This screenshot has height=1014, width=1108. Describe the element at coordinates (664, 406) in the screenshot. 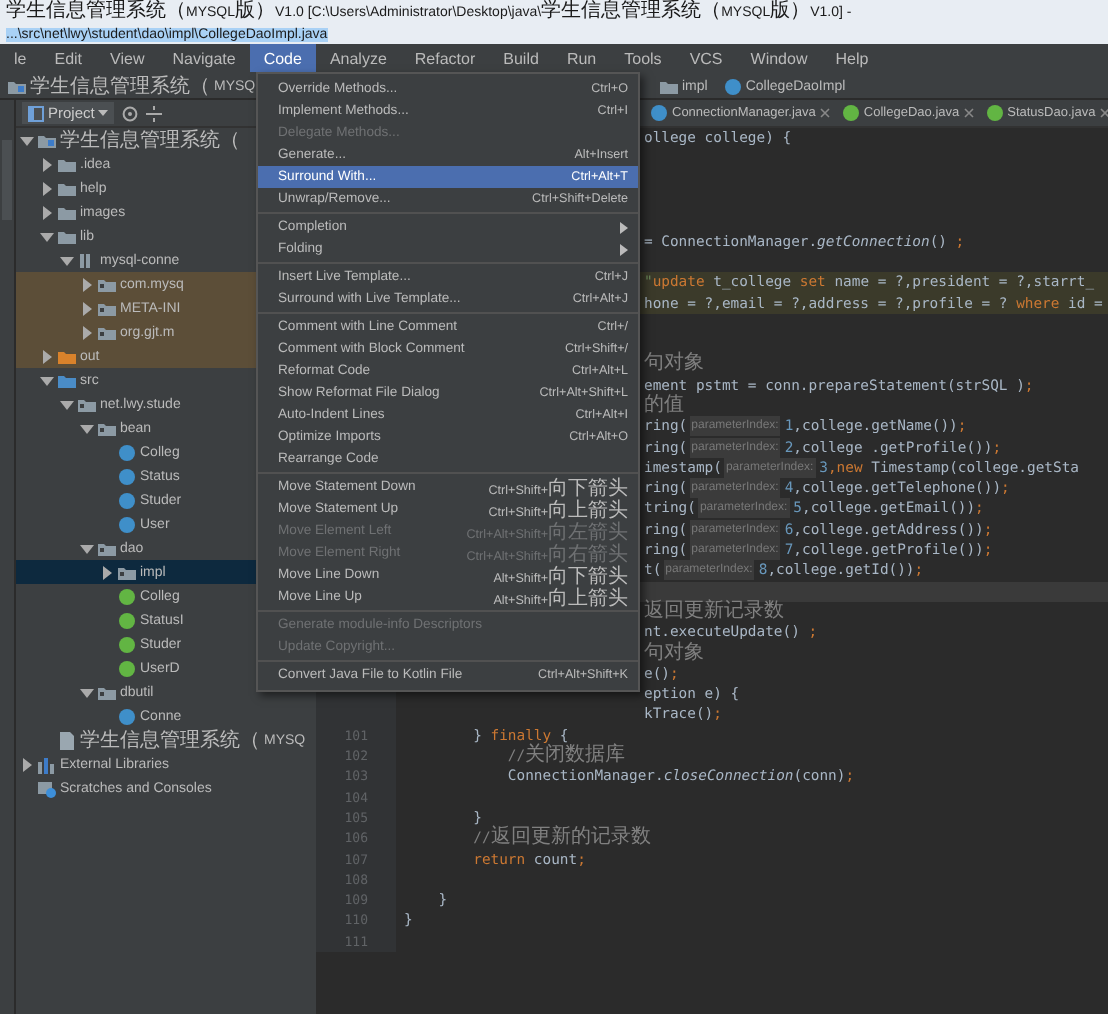

I see `code-line: 的值` at that location.